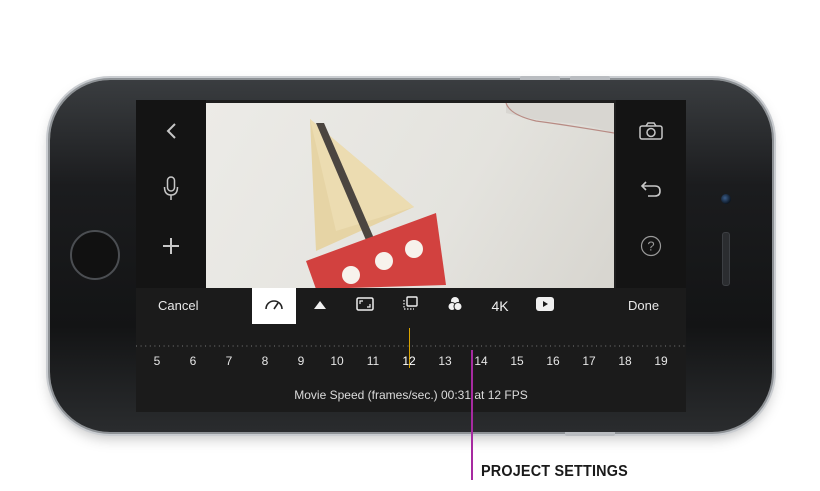 The image size is (820, 491). Describe the element at coordinates (472, 415) in the screenshot. I see `callout-line` at that location.